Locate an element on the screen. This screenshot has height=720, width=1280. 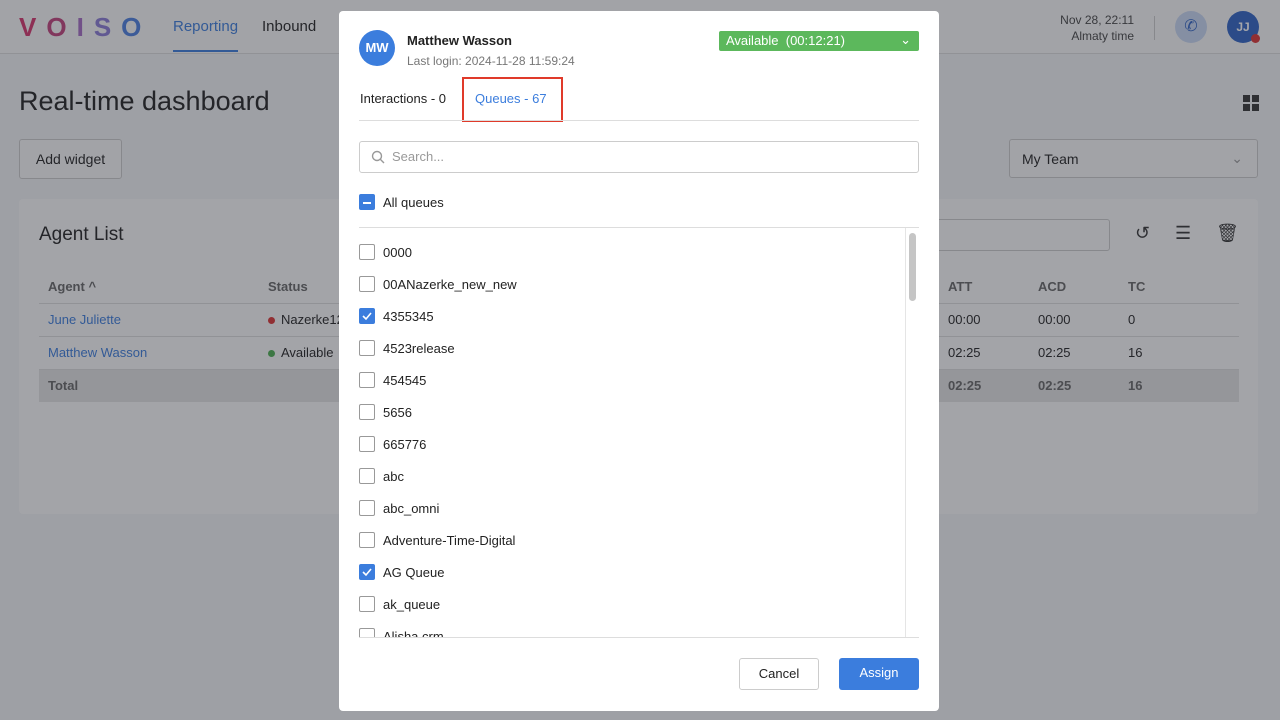
status-dropdown: Available (00:12:21) ⌄ is located at coordinates (819, 41).